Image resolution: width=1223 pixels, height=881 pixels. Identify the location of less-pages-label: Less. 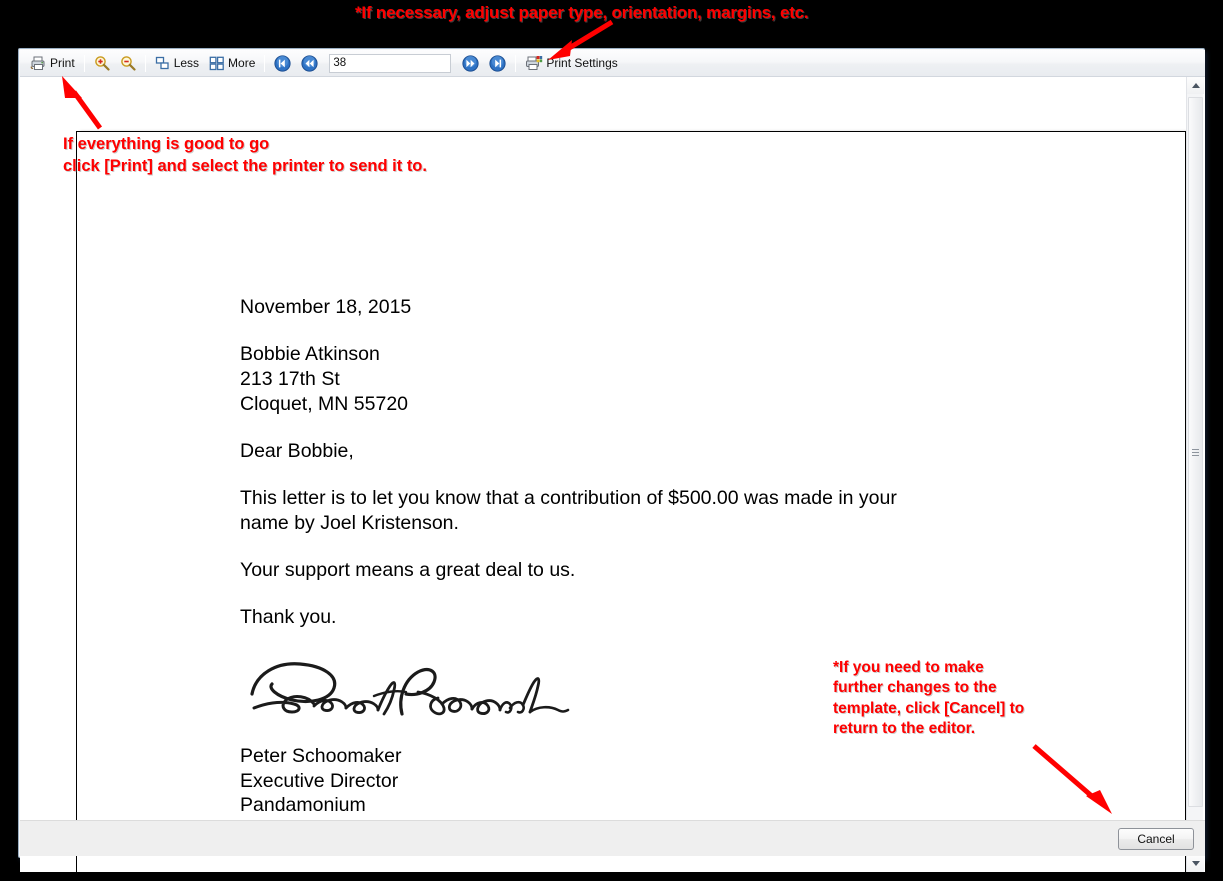
(186, 63).